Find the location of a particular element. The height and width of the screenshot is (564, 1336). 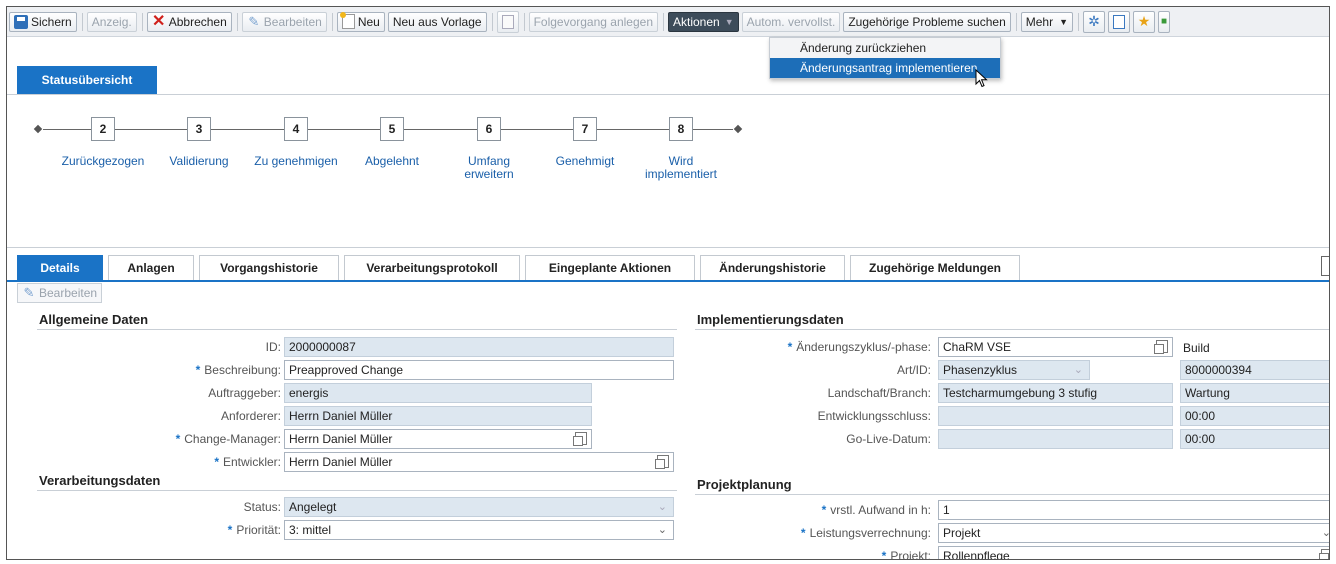

developer-label: * Entwickler: is located at coordinates (247, 462).